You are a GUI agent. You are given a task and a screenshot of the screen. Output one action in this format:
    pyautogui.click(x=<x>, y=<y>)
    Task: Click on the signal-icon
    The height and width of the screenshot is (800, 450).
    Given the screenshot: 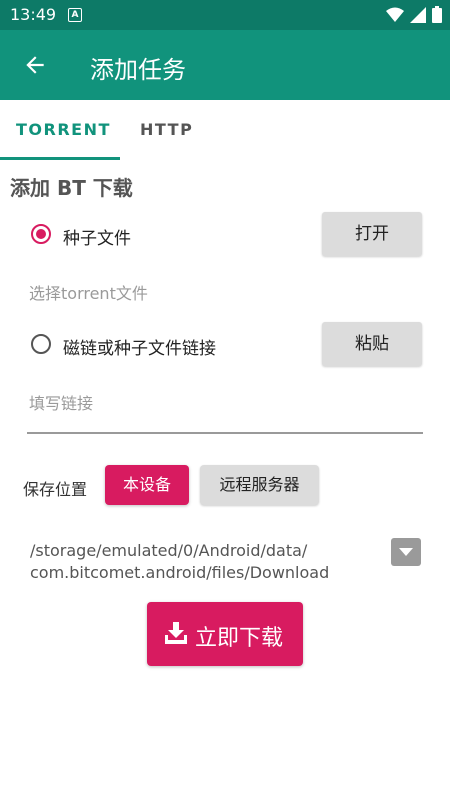 What is the action you would take?
    pyautogui.click(x=418, y=14)
    